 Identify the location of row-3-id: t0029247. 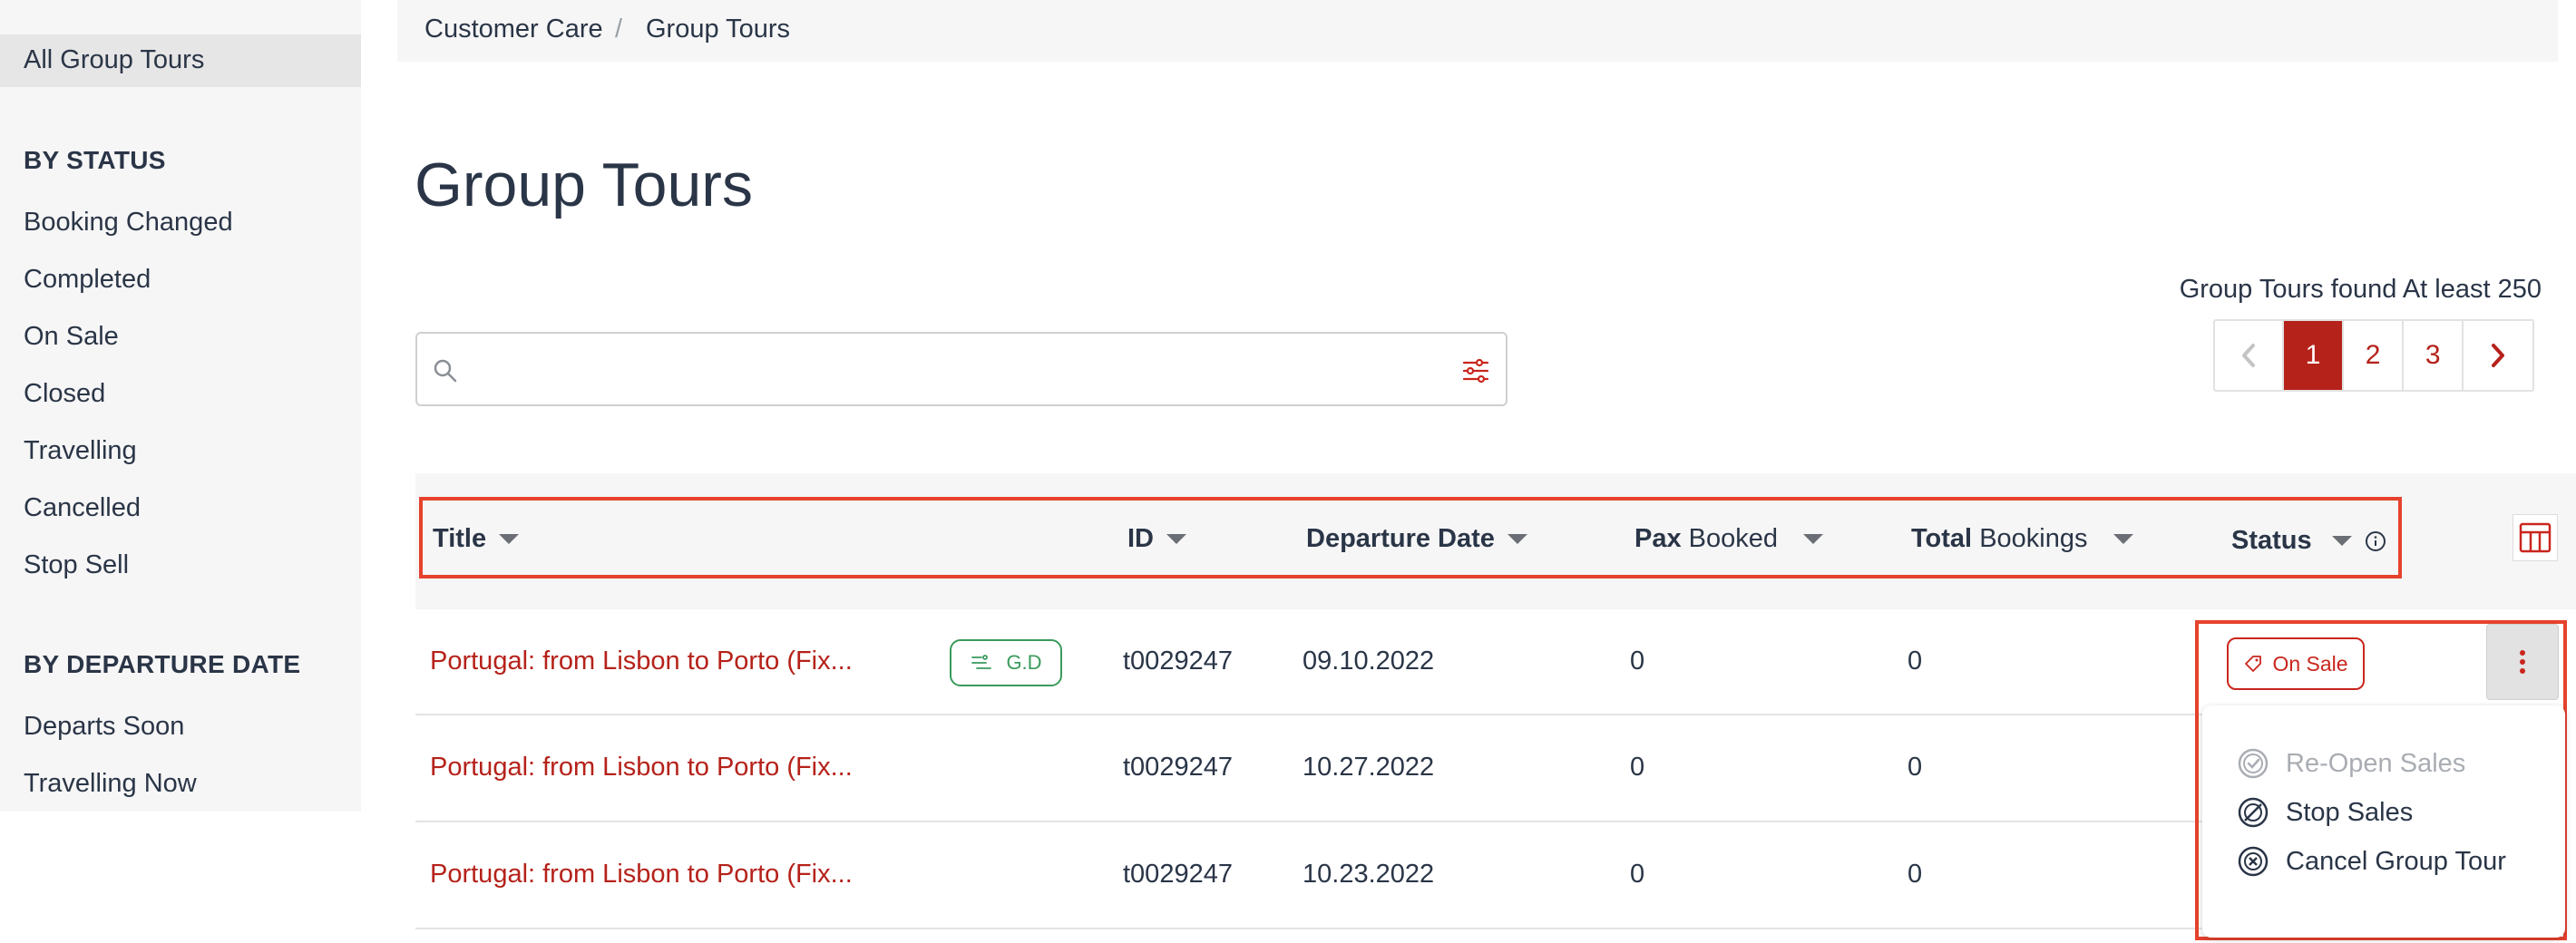
(1178, 874).